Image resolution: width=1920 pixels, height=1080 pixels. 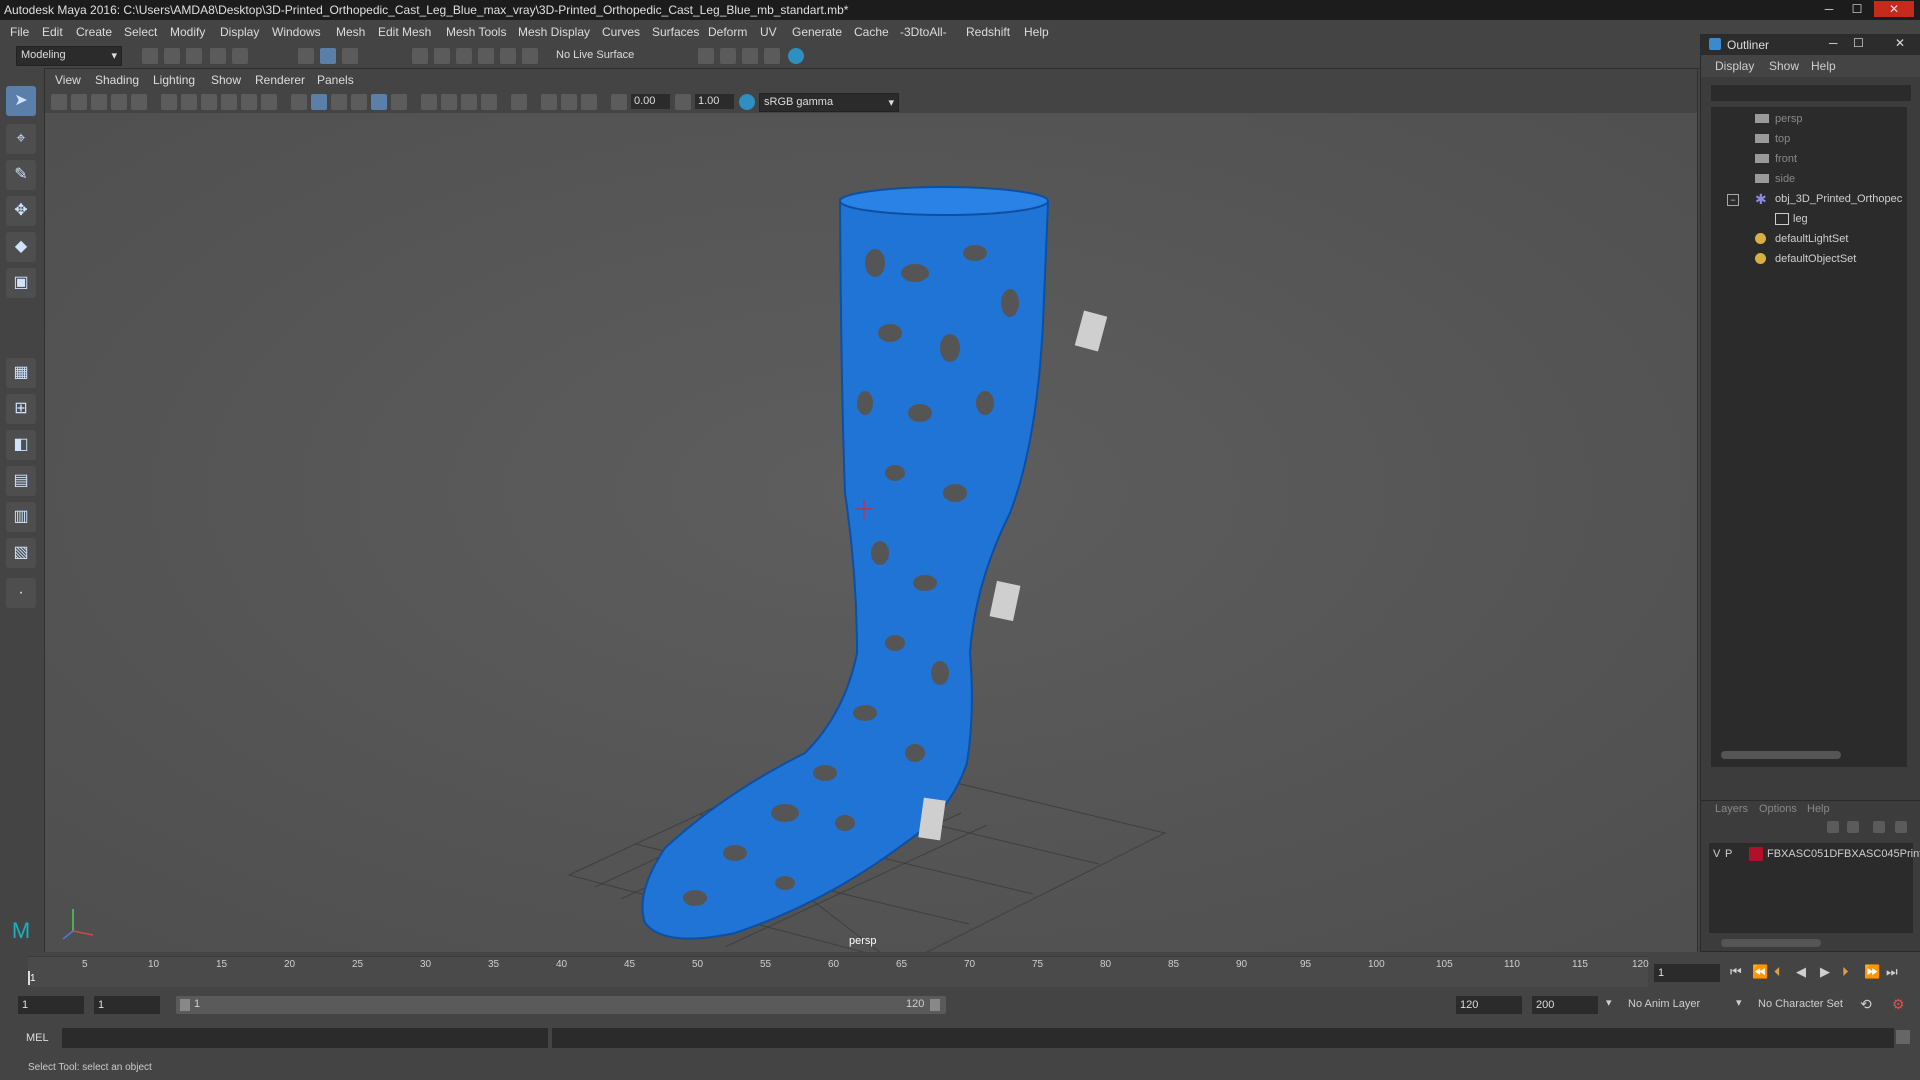 I want to click on isolate-select-icon, so click(x=519, y=102).